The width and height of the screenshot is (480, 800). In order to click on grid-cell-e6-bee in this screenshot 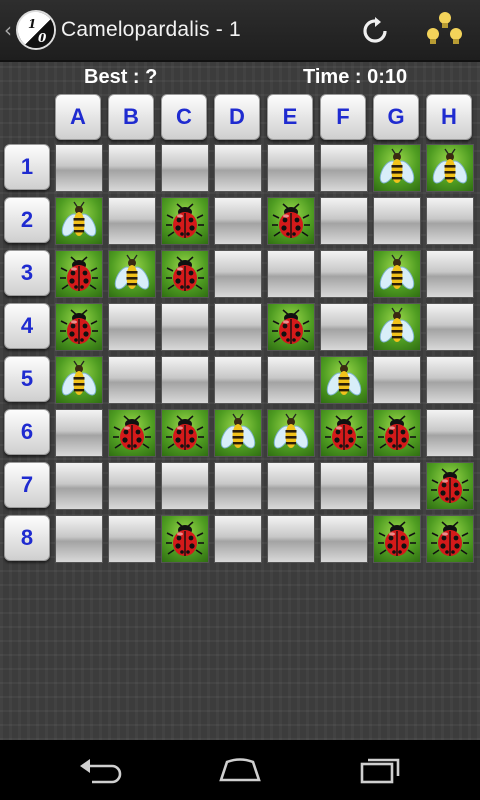, I will do `click(291, 433)`.